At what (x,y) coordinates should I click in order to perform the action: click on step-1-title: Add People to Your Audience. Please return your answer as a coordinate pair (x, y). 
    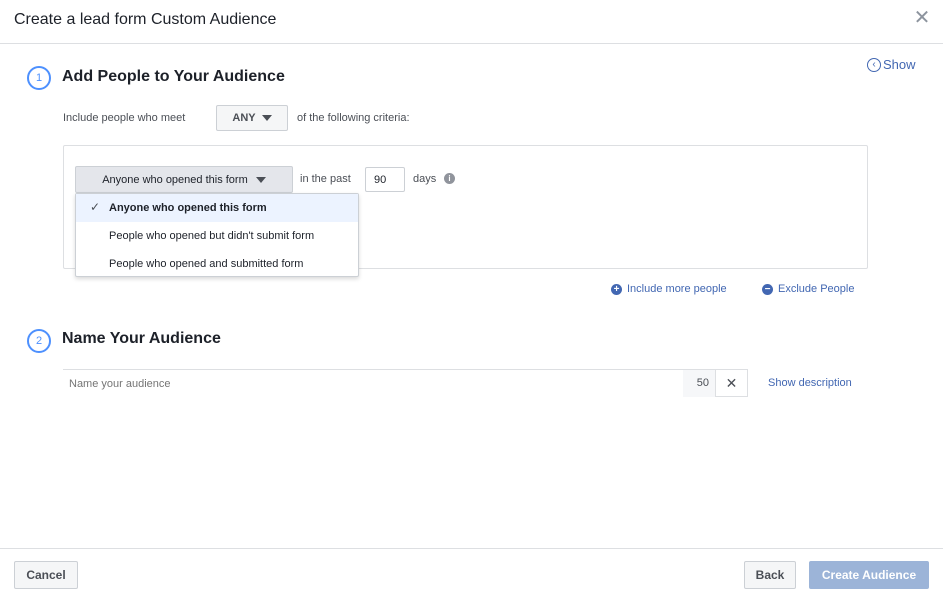
    Looking at the image, I should click on (173, 76).